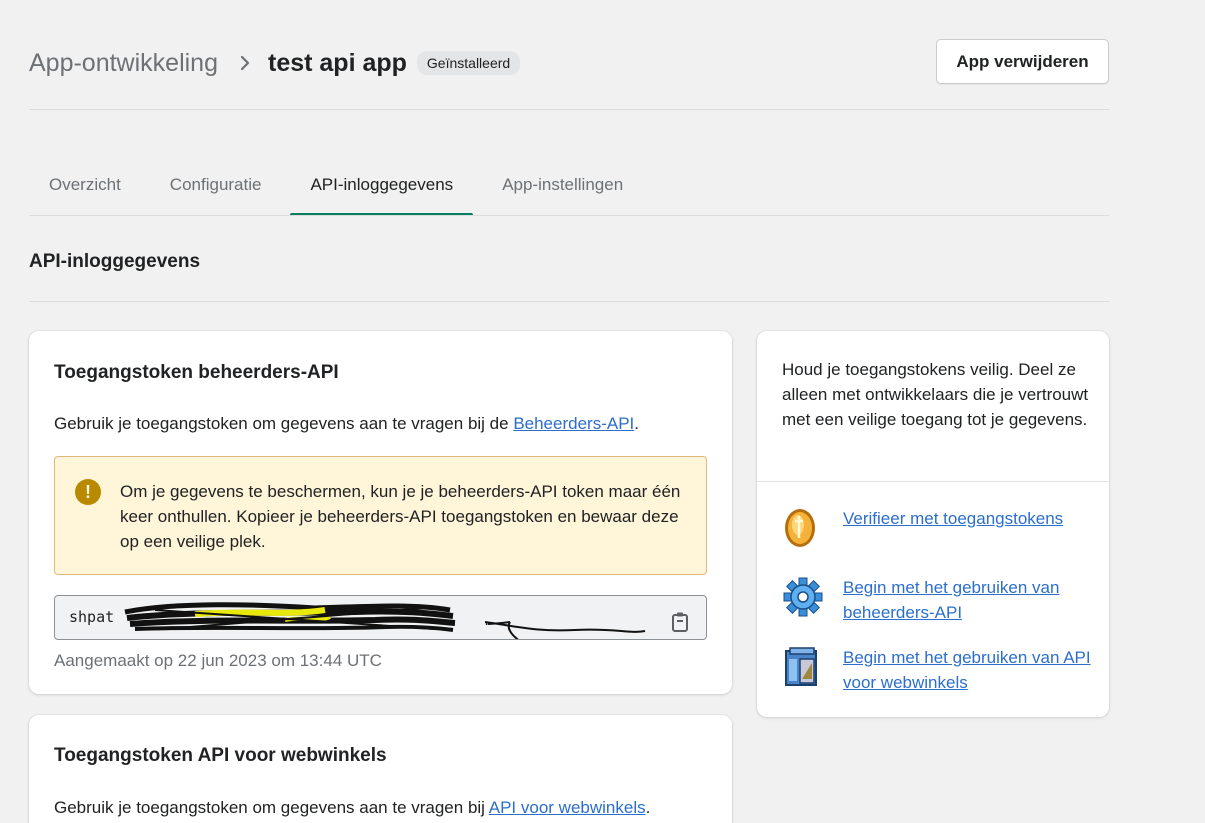 The height and width of the screenshot is (823, 1205). What do you see at coordinates (573, 423) in the screenshot?
I see `admin-api-link: Beheerders-API` at bounding box center [573, 423].